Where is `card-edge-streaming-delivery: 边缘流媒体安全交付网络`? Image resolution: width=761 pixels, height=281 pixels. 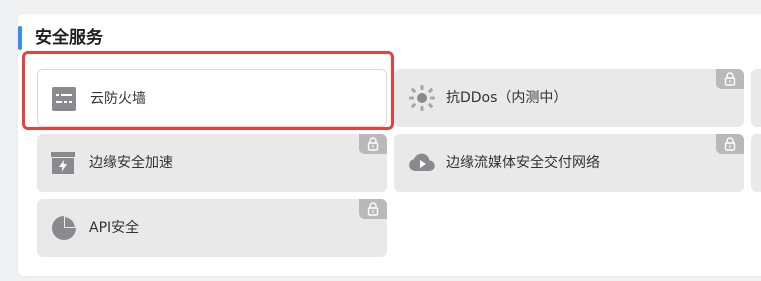
card-edge-streaming-delivery: 边缘流媒体安全交付网络 is located at coordinates (569, 163).